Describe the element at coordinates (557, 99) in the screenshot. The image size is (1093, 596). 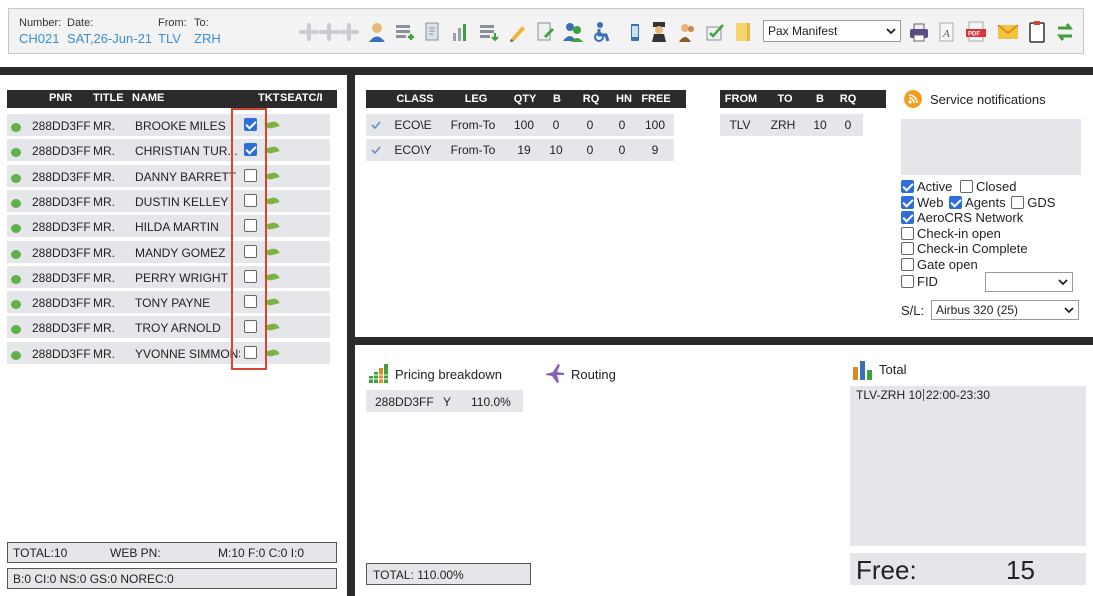
I see `class-col-b: B` at that location.